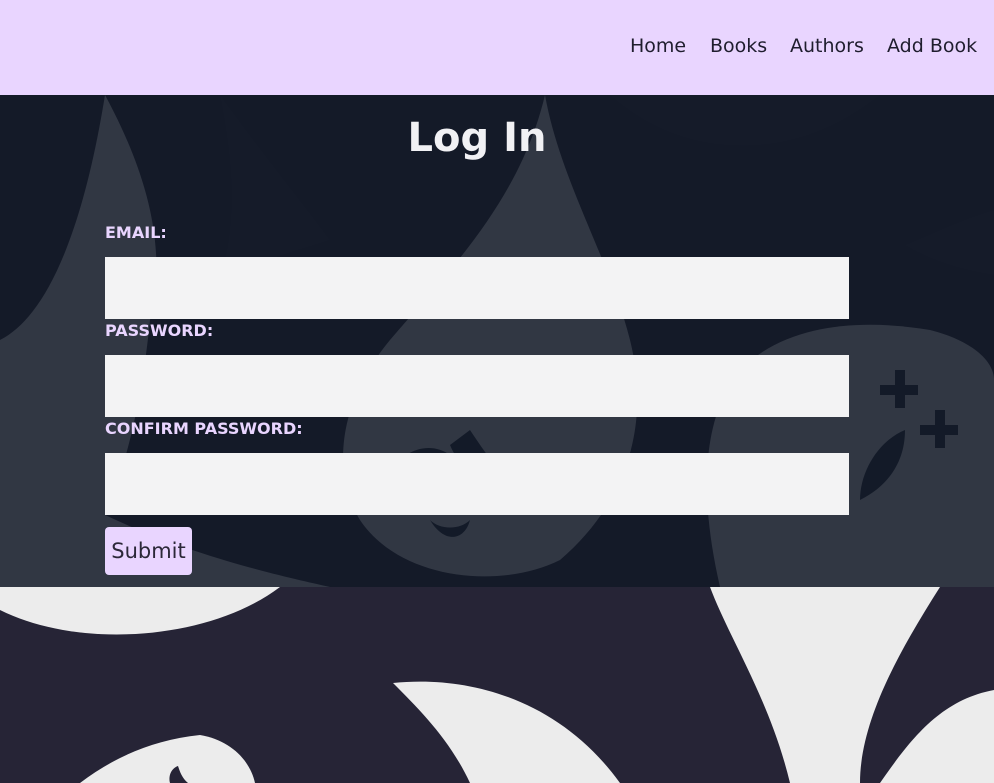 The image size is (994, 783). What do you see at coordinates (159, 330) in the screenshot?
I see `password-label: PASSWORD:` at bounding box center [159, 330].